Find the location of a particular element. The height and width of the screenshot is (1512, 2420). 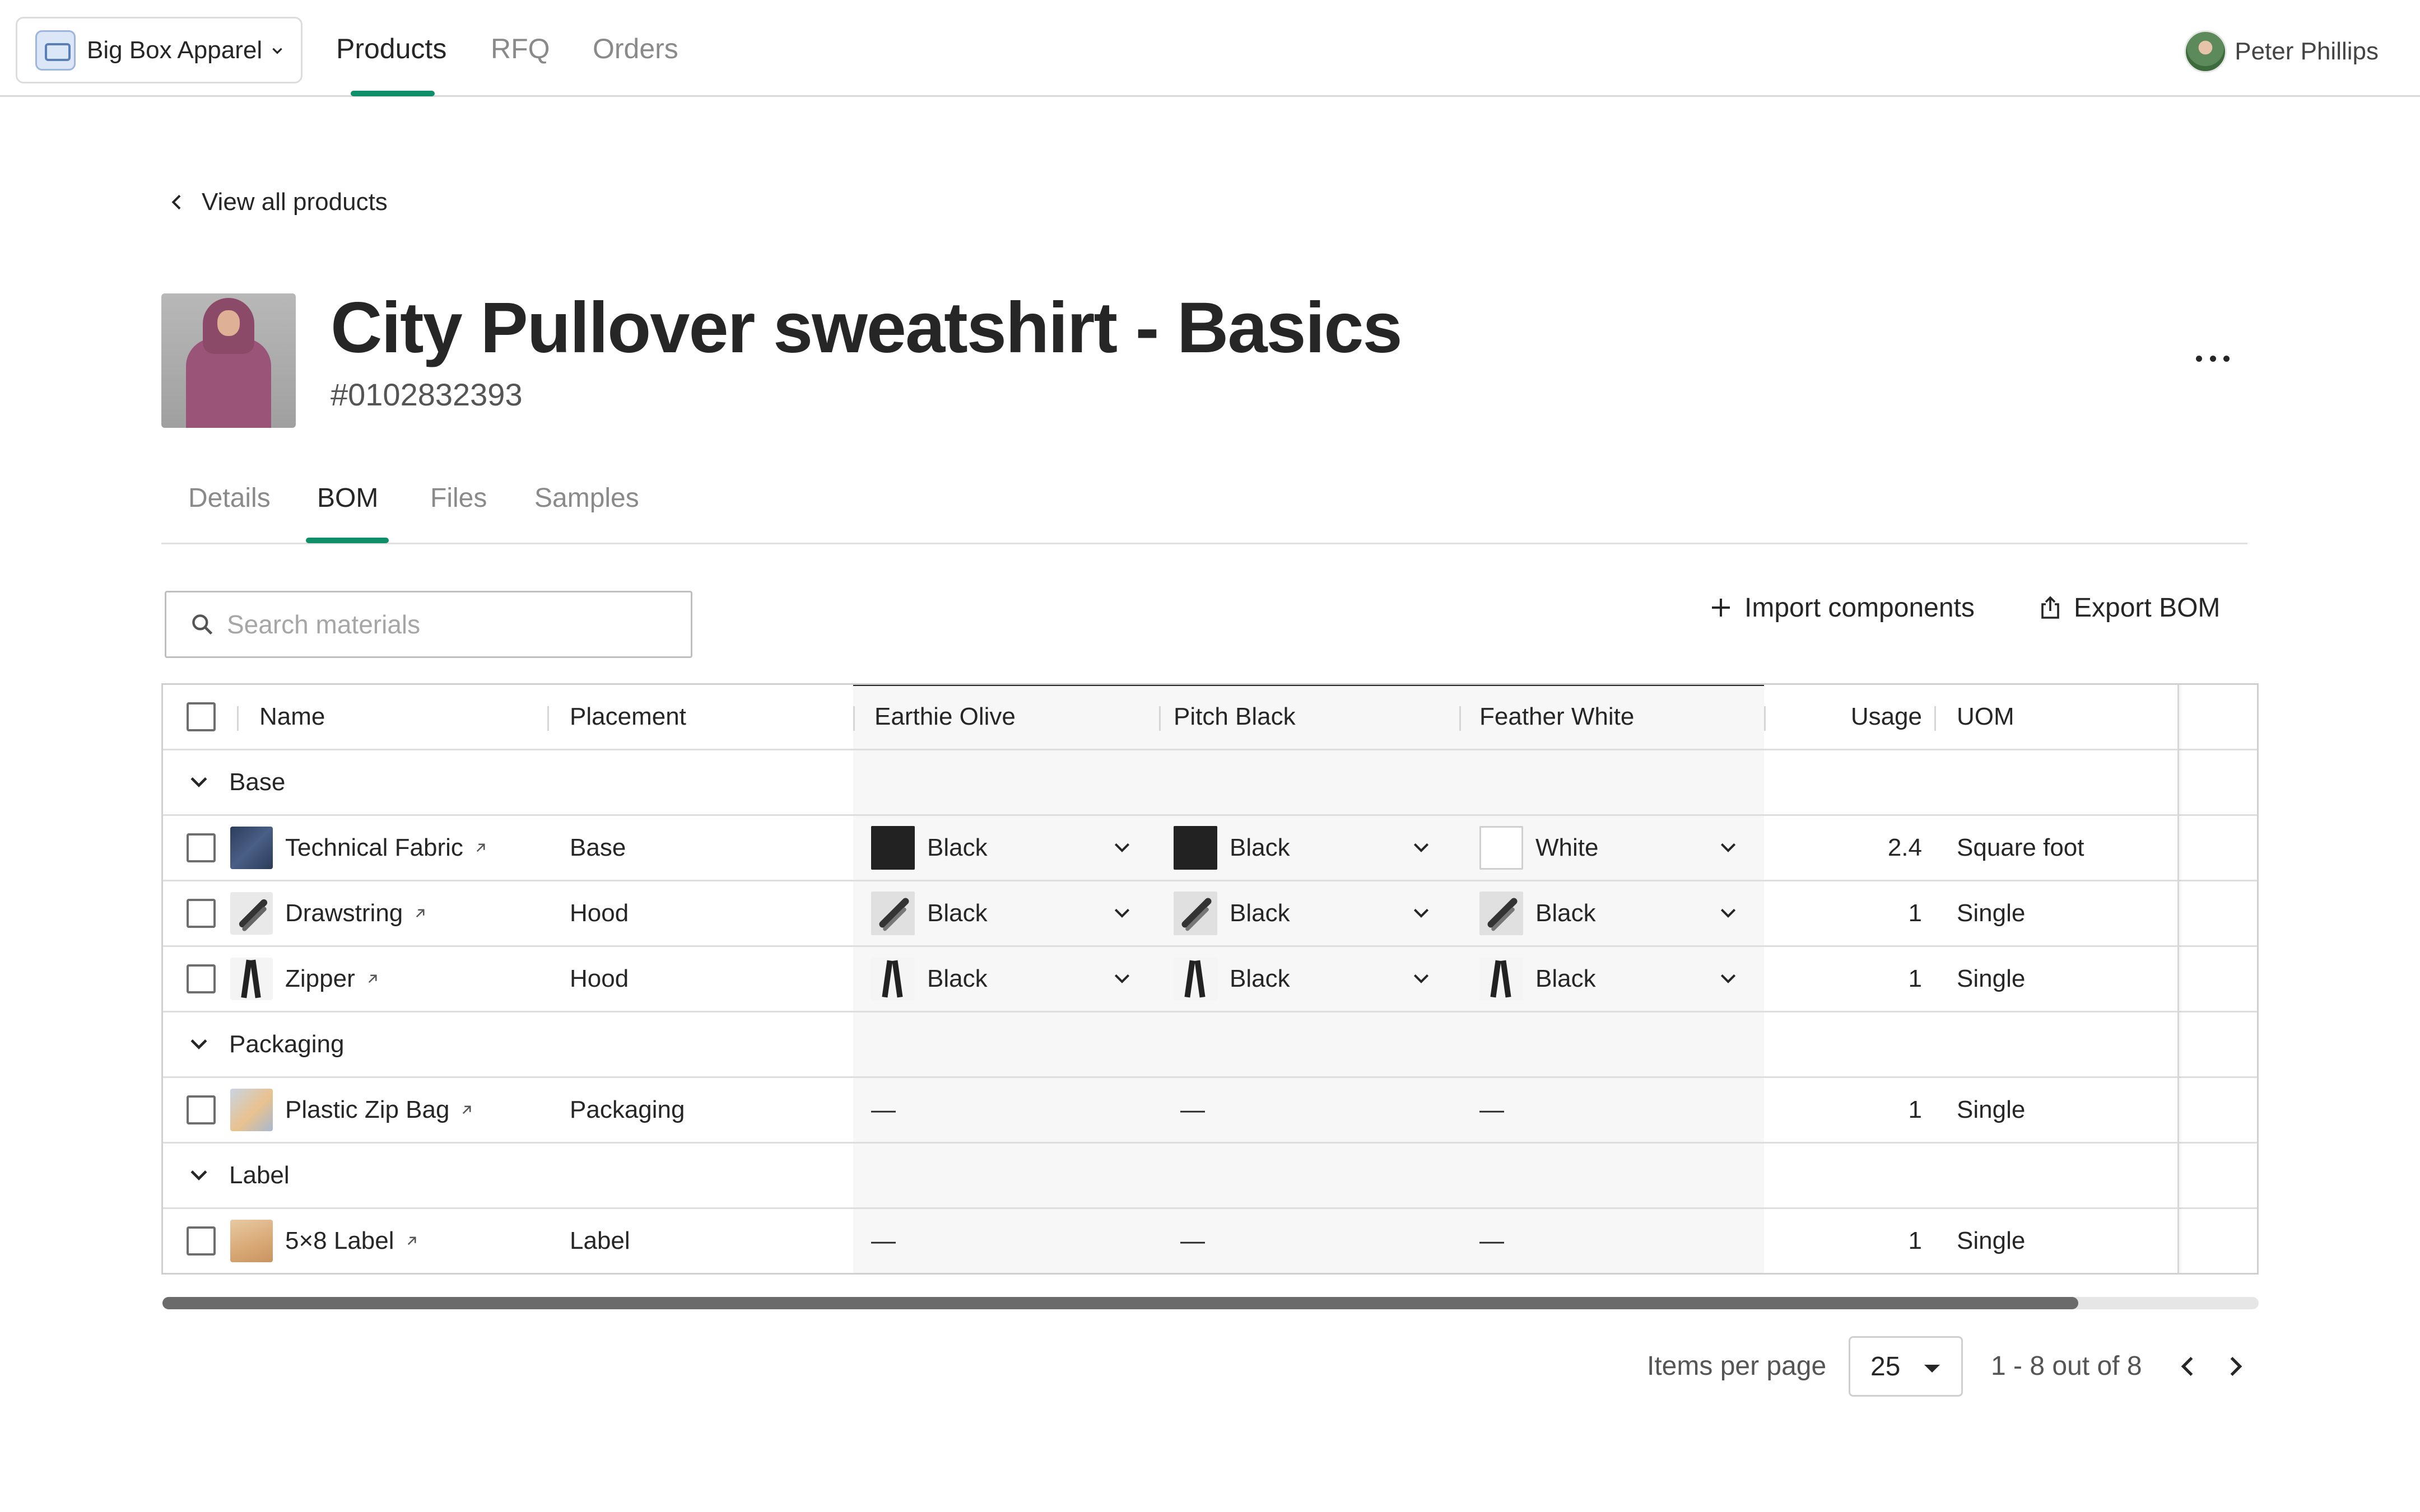

column-header-uom: UOM is located at coordinates (1986, 717).